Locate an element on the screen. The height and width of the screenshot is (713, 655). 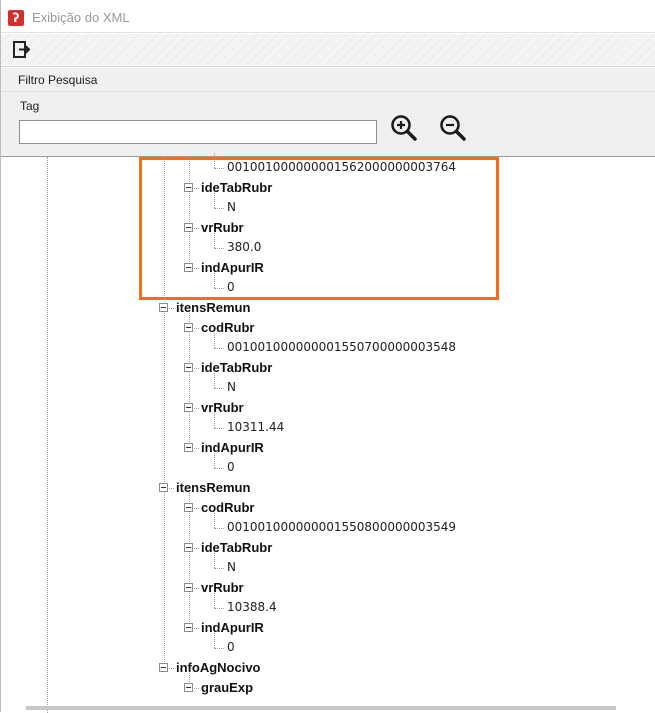
zoom-out-icon is located at coordinates (453, 128).